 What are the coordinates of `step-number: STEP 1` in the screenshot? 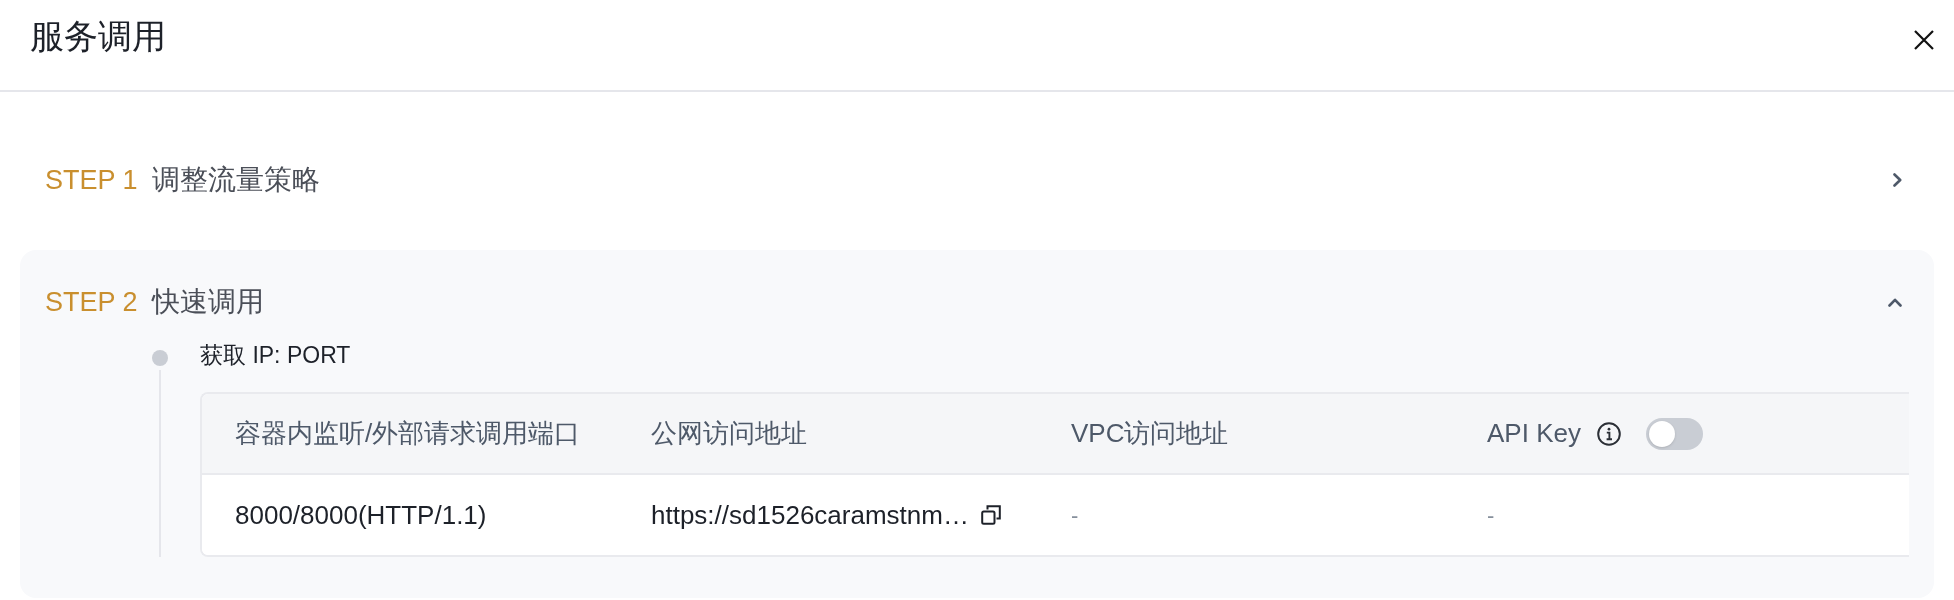 It's located at (91, 180).